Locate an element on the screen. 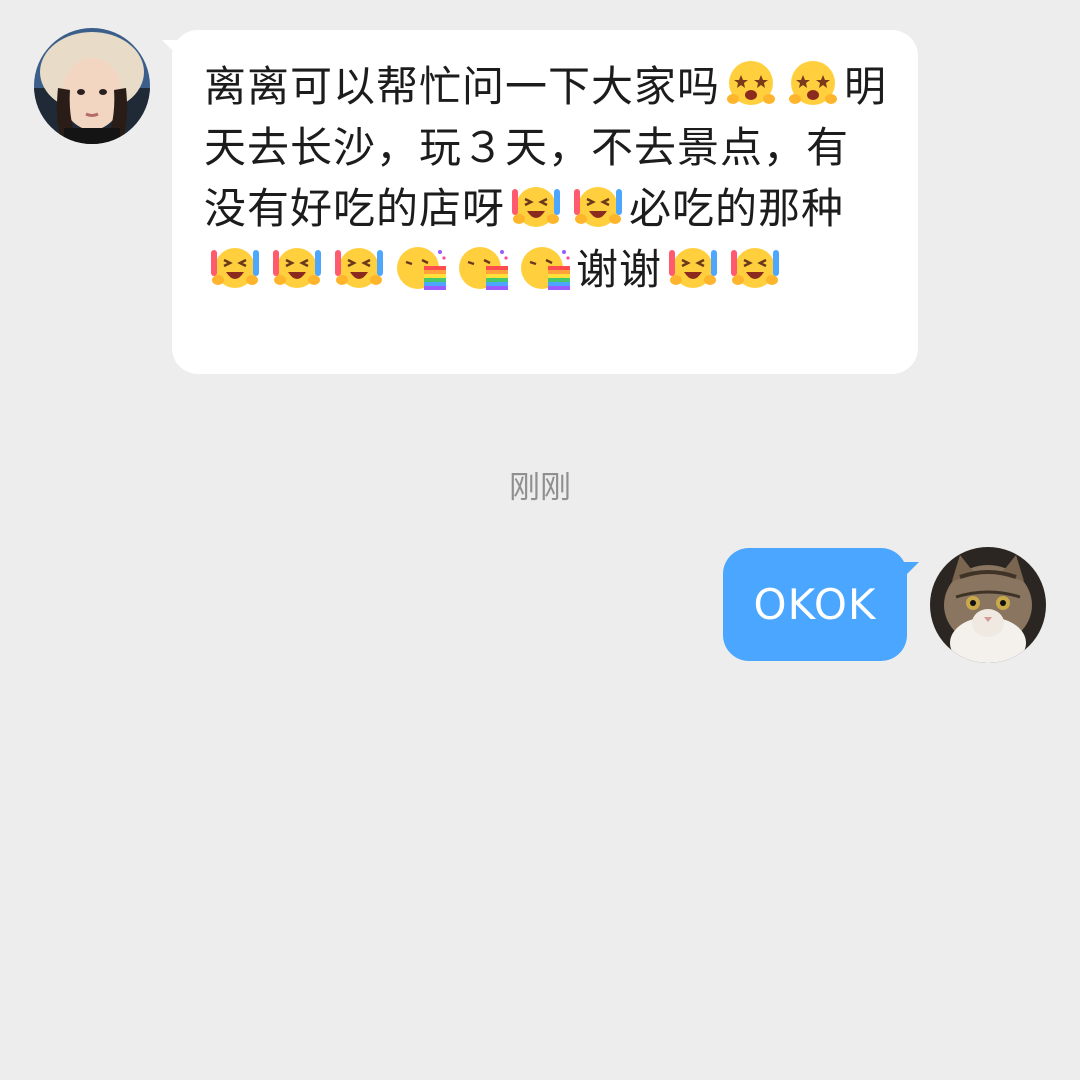  contact-avatar is located at coordinates (92, 86).